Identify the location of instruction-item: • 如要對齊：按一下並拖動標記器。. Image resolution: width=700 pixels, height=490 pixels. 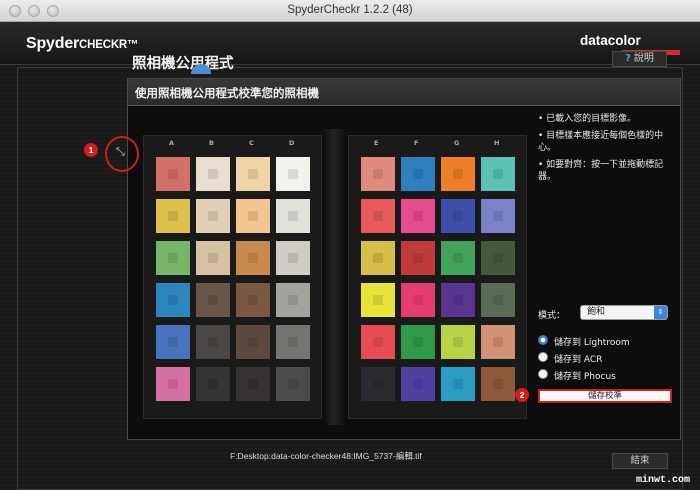
(601, 171).